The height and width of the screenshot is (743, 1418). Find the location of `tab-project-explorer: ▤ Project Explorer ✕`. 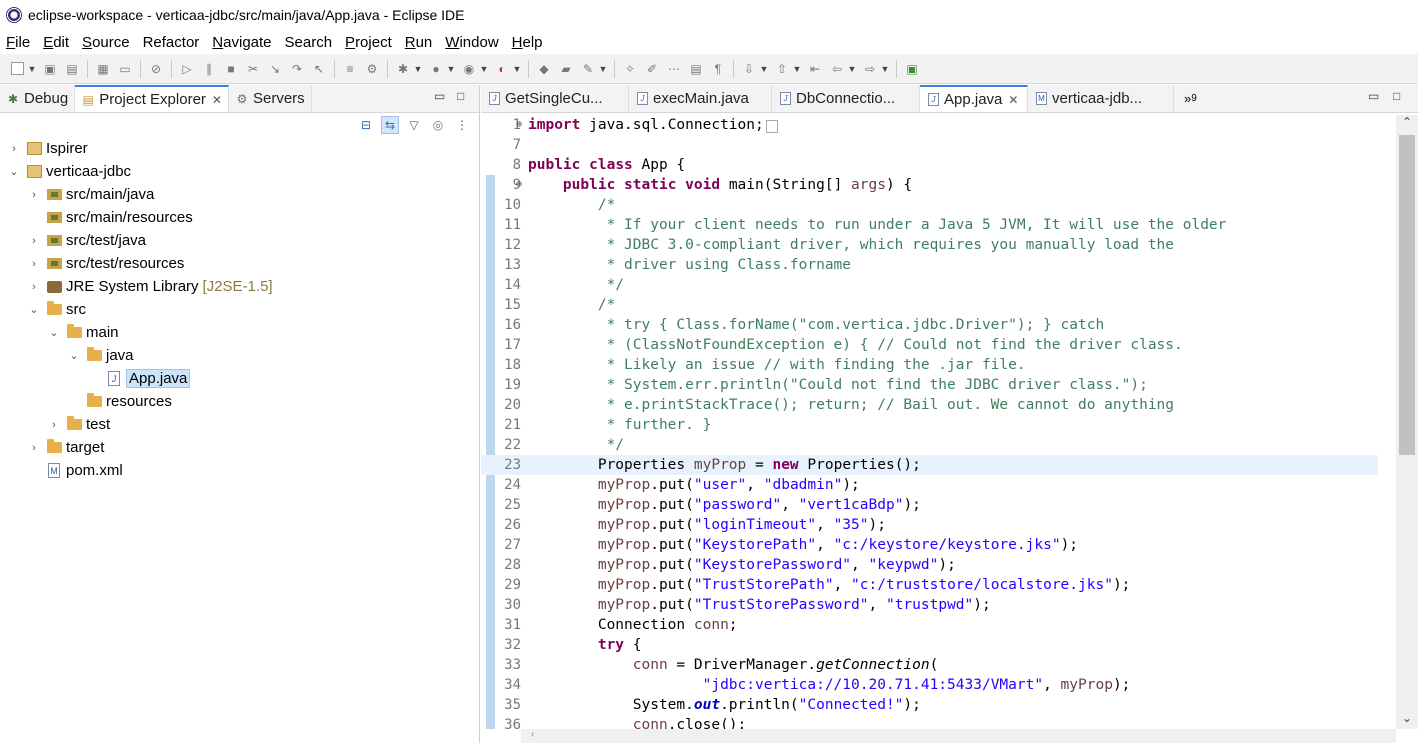

tab-project-explorer: ▤ Project Explorer ✕ is located at coordinates (152, 98).